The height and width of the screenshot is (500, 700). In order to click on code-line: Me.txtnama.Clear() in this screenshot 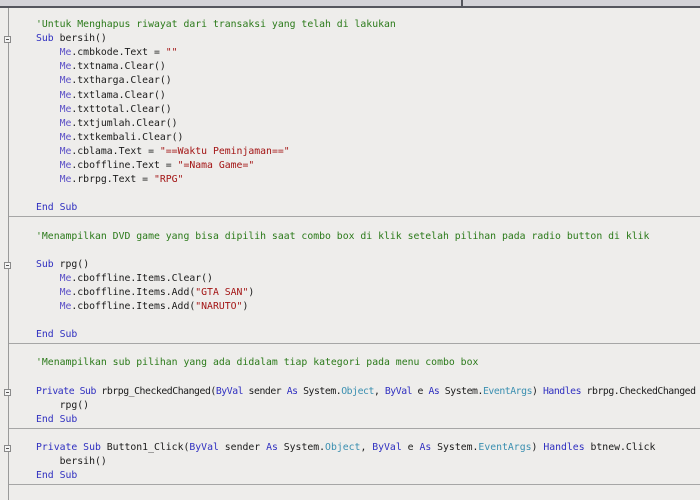, I will do `click(101, 67)`.